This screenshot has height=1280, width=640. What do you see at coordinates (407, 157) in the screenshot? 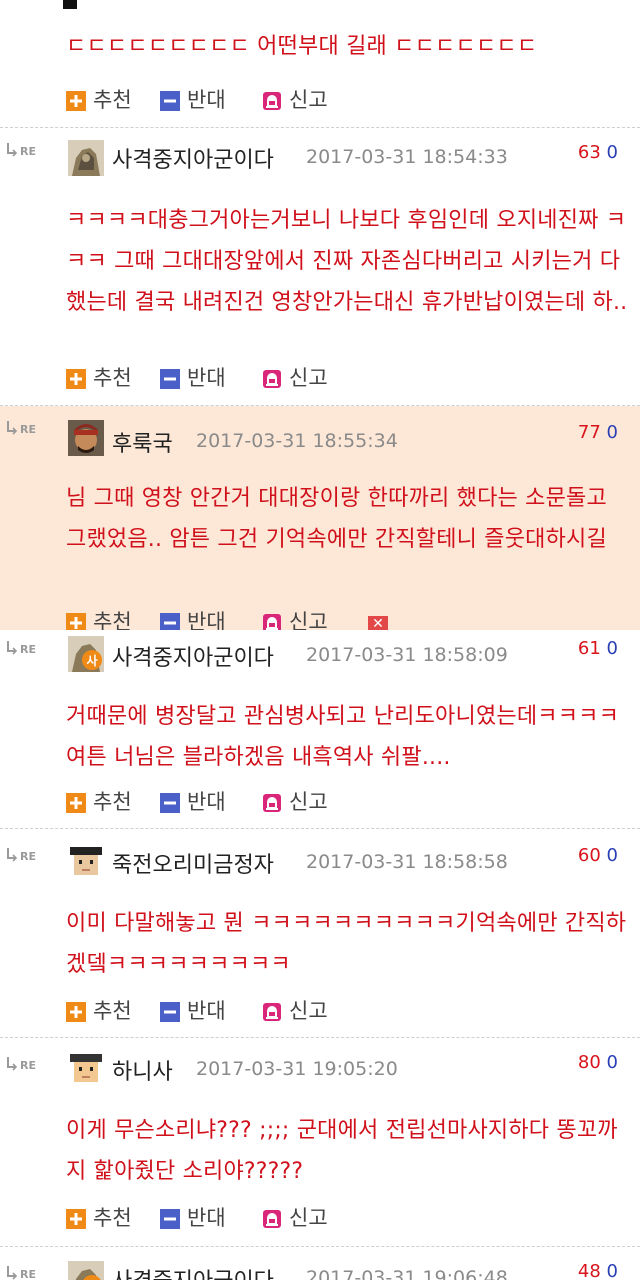
I see `timestamp: 2017-03-31 18:54:33` at bounding box center [407, 157].